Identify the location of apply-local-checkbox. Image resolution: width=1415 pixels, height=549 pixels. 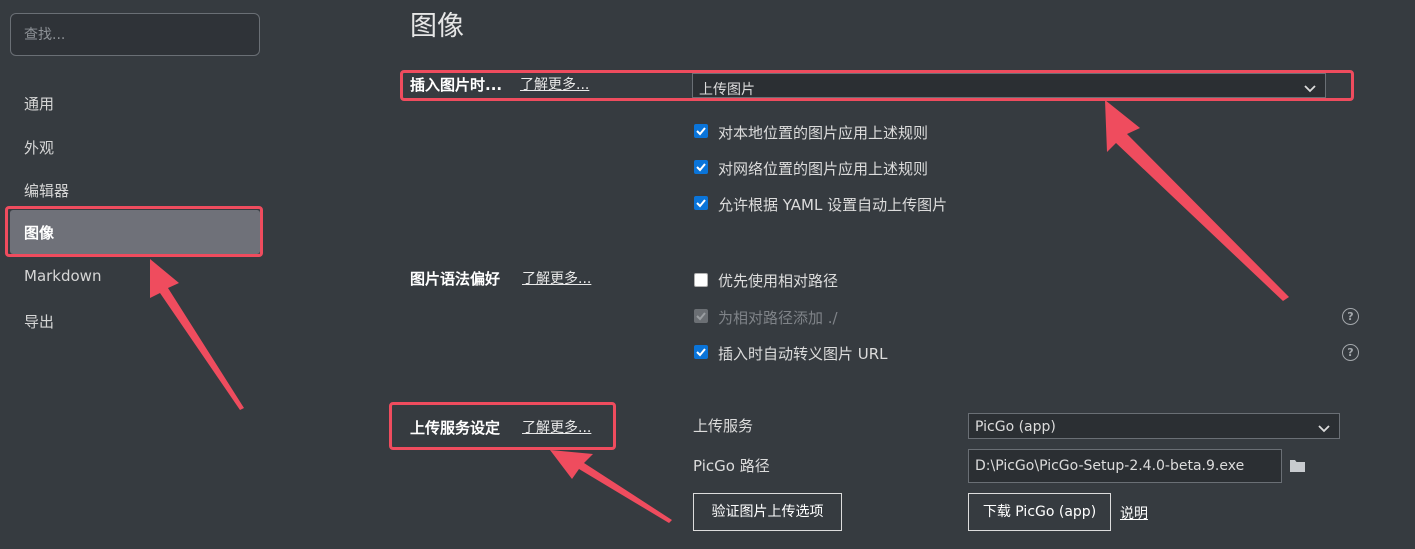
(701, 131).